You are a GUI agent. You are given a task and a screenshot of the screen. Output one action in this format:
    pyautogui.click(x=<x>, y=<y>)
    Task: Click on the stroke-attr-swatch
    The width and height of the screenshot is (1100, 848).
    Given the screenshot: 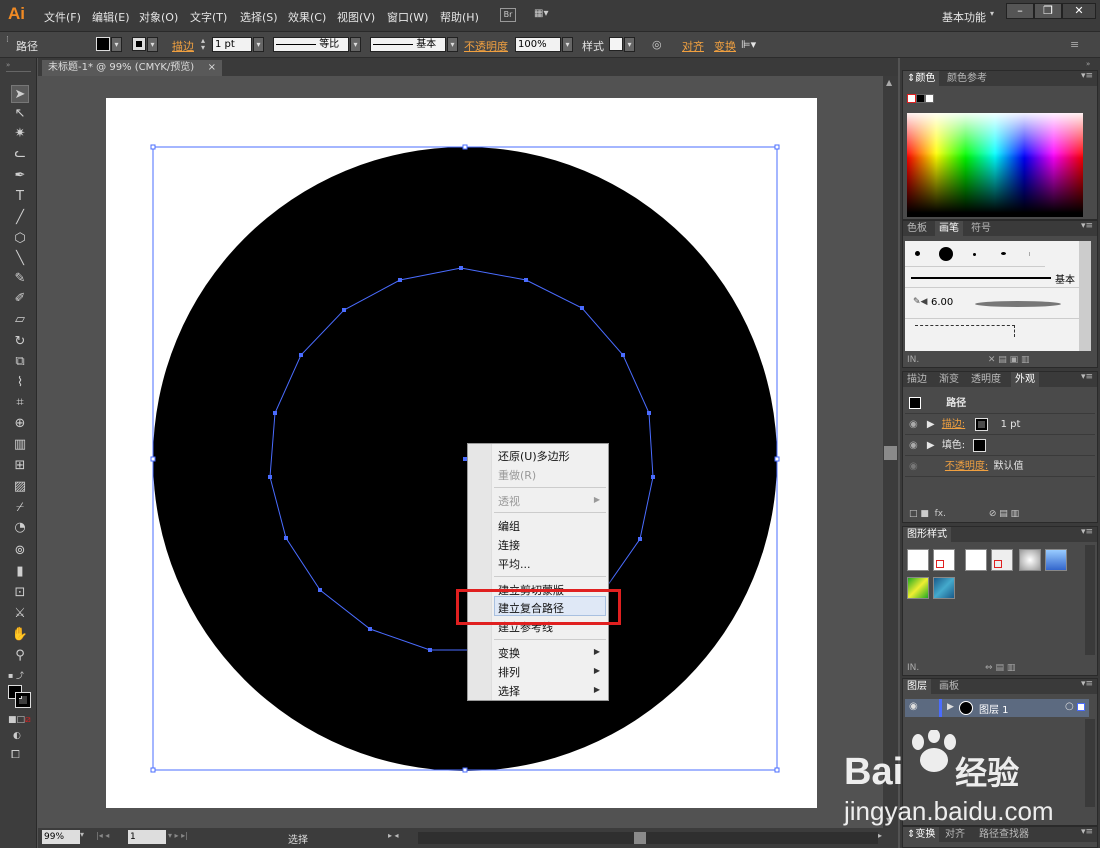 What is the action you would take?
    pyautogui.click(x=982, y=424)
    